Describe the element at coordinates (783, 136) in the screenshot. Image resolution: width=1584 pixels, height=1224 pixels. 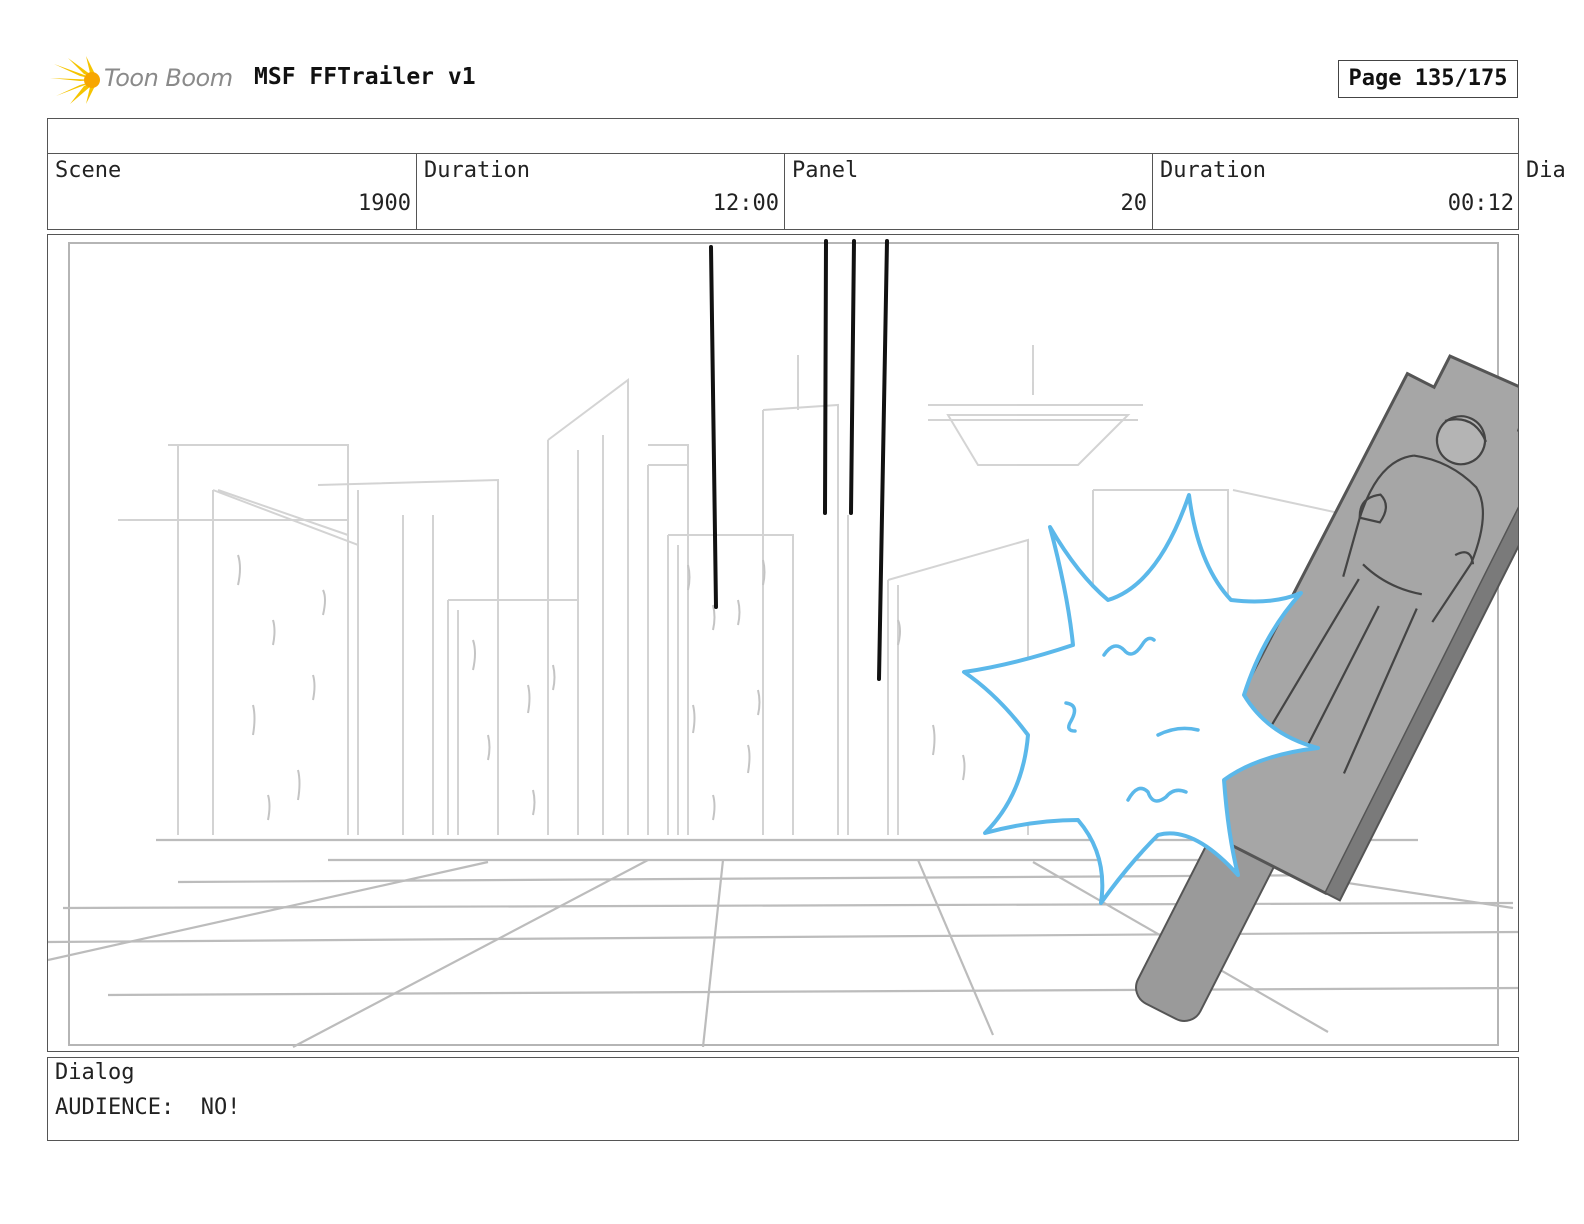
I see `header-band` at that location.